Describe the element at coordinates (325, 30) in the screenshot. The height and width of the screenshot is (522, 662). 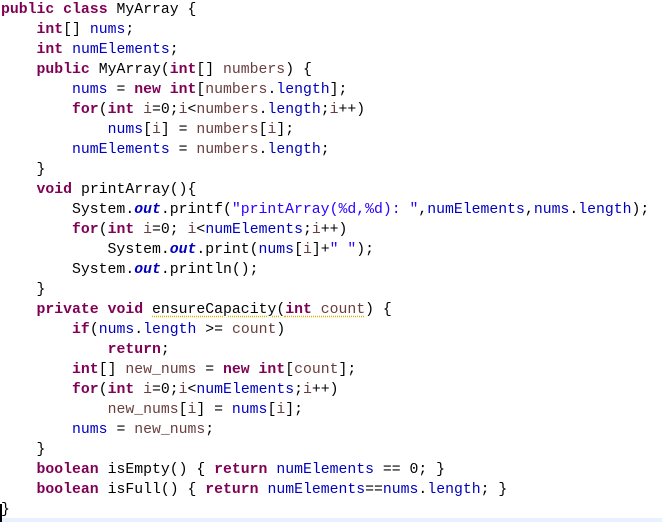
I see `code-line: int[] nums;` at that location.